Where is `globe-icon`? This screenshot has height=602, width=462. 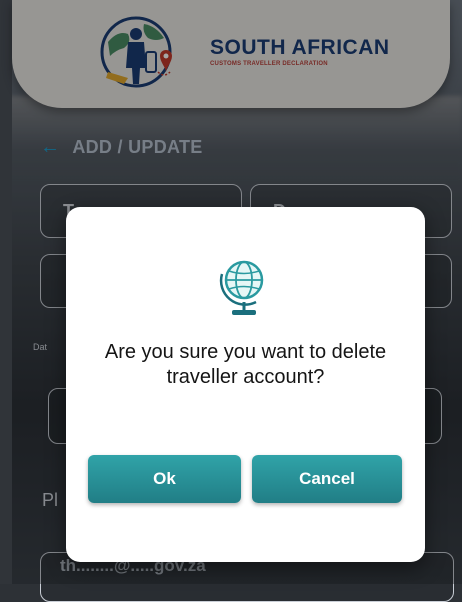
globe-icon is located at coordinates (241, 287).